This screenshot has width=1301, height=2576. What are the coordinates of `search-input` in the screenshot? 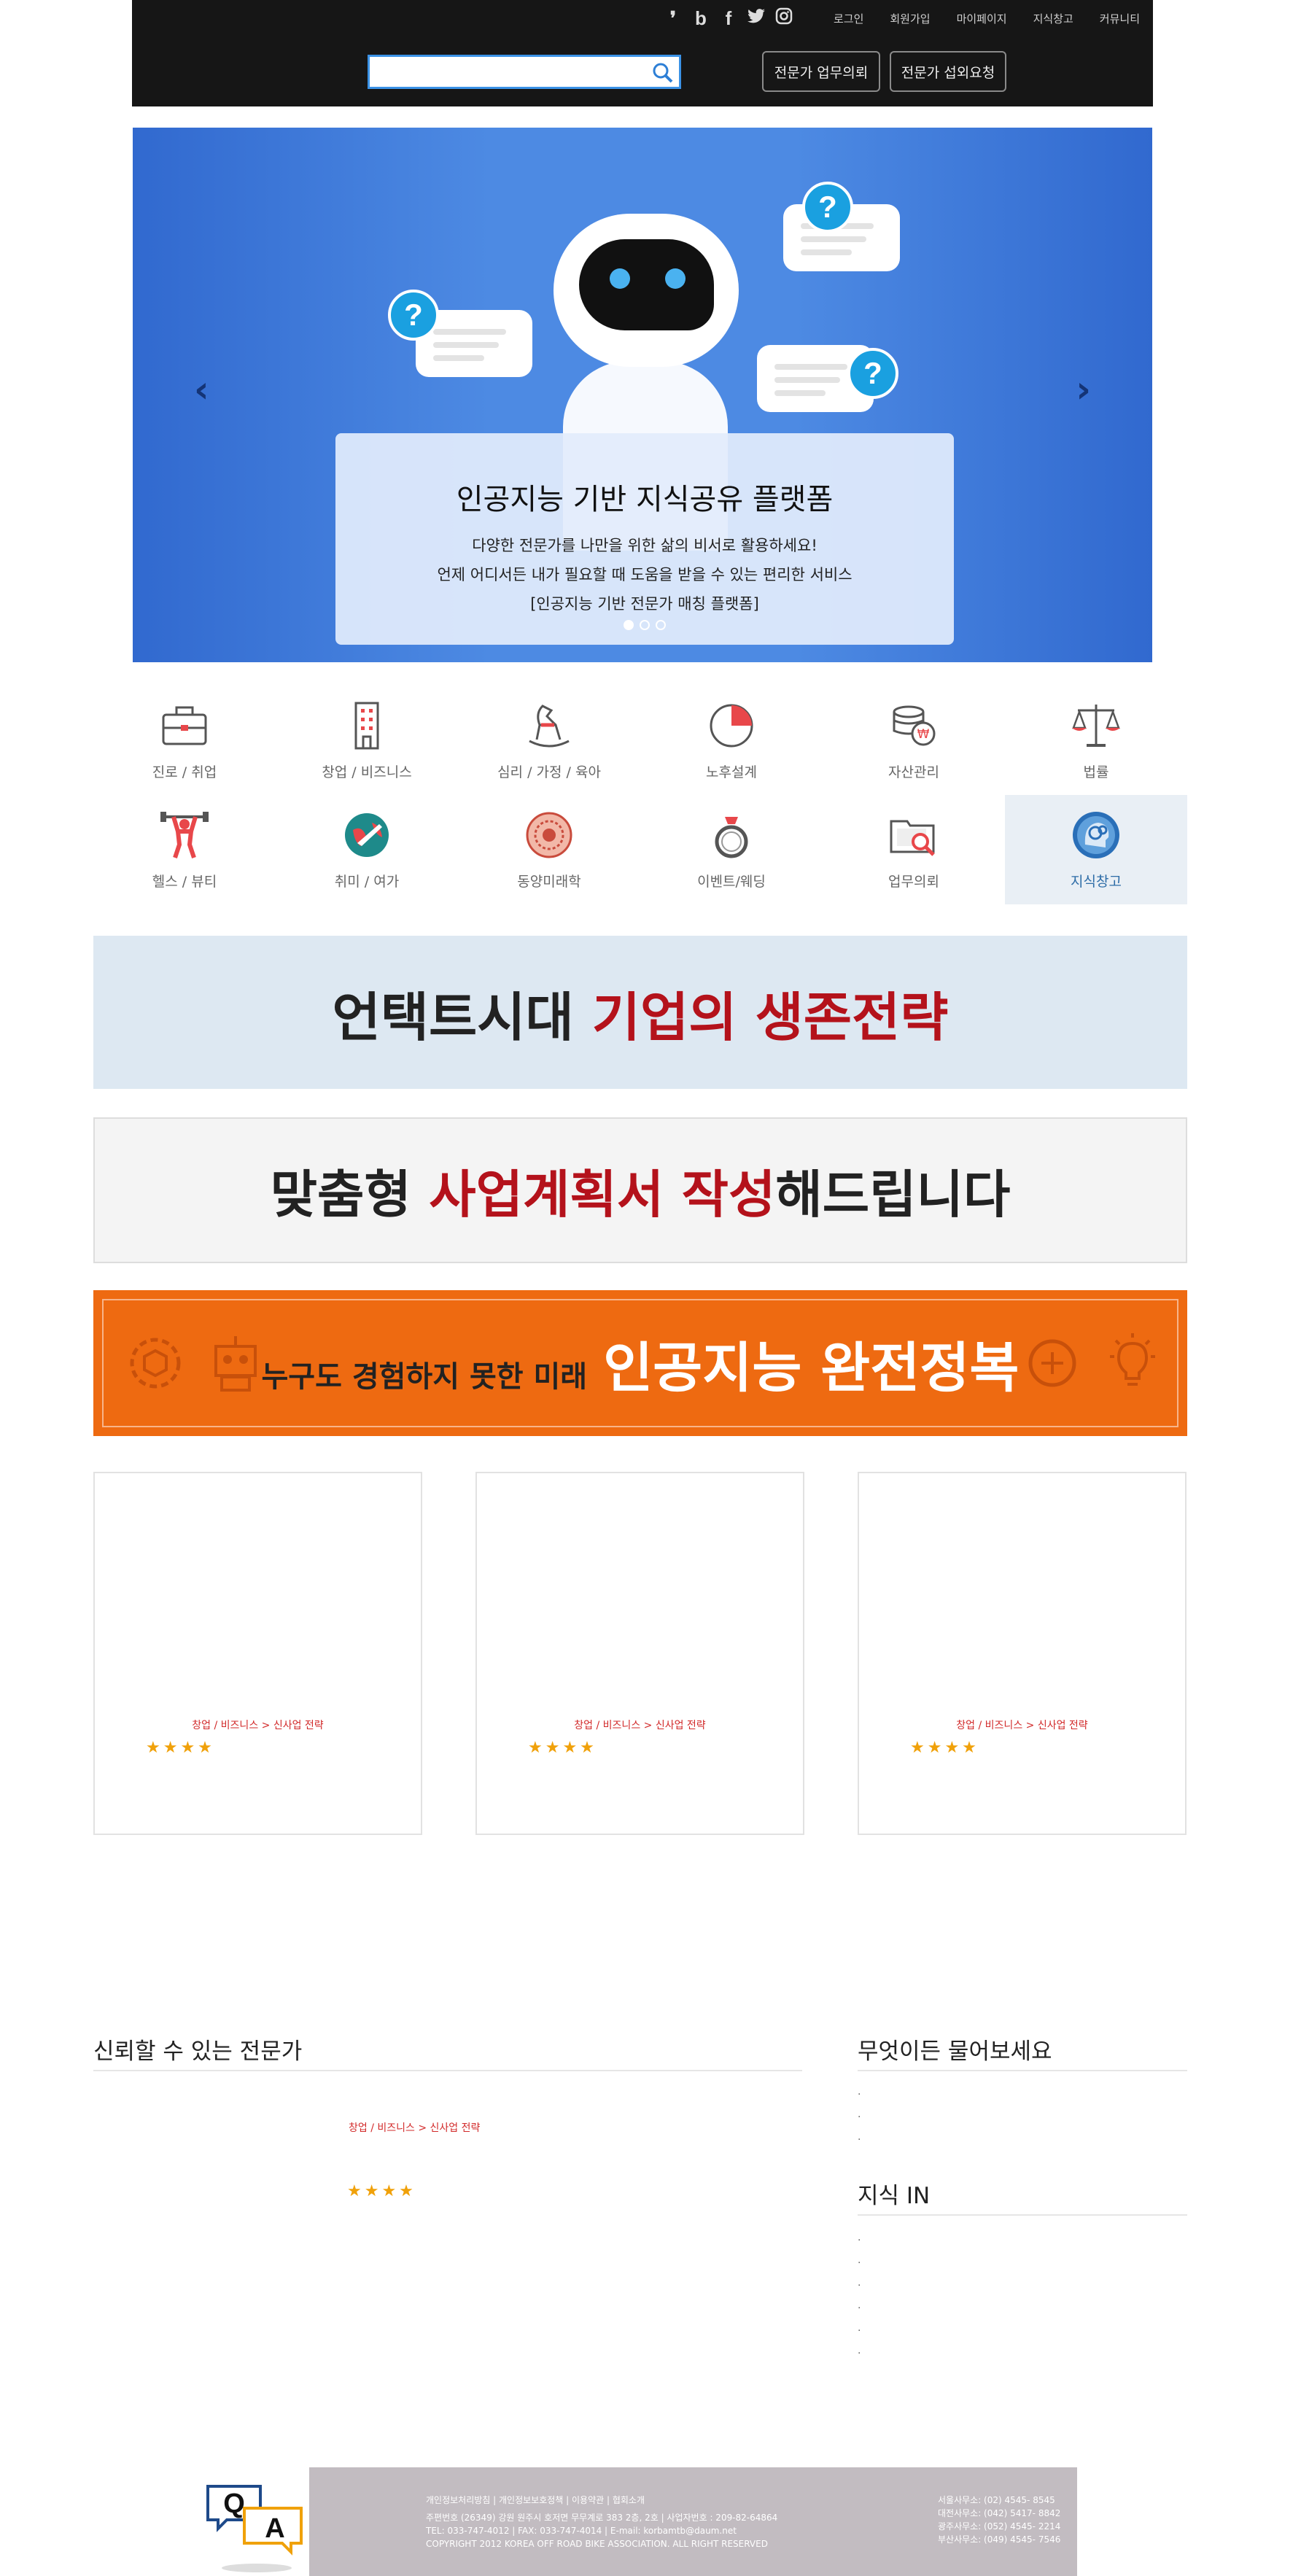 It's located at (505, 72).